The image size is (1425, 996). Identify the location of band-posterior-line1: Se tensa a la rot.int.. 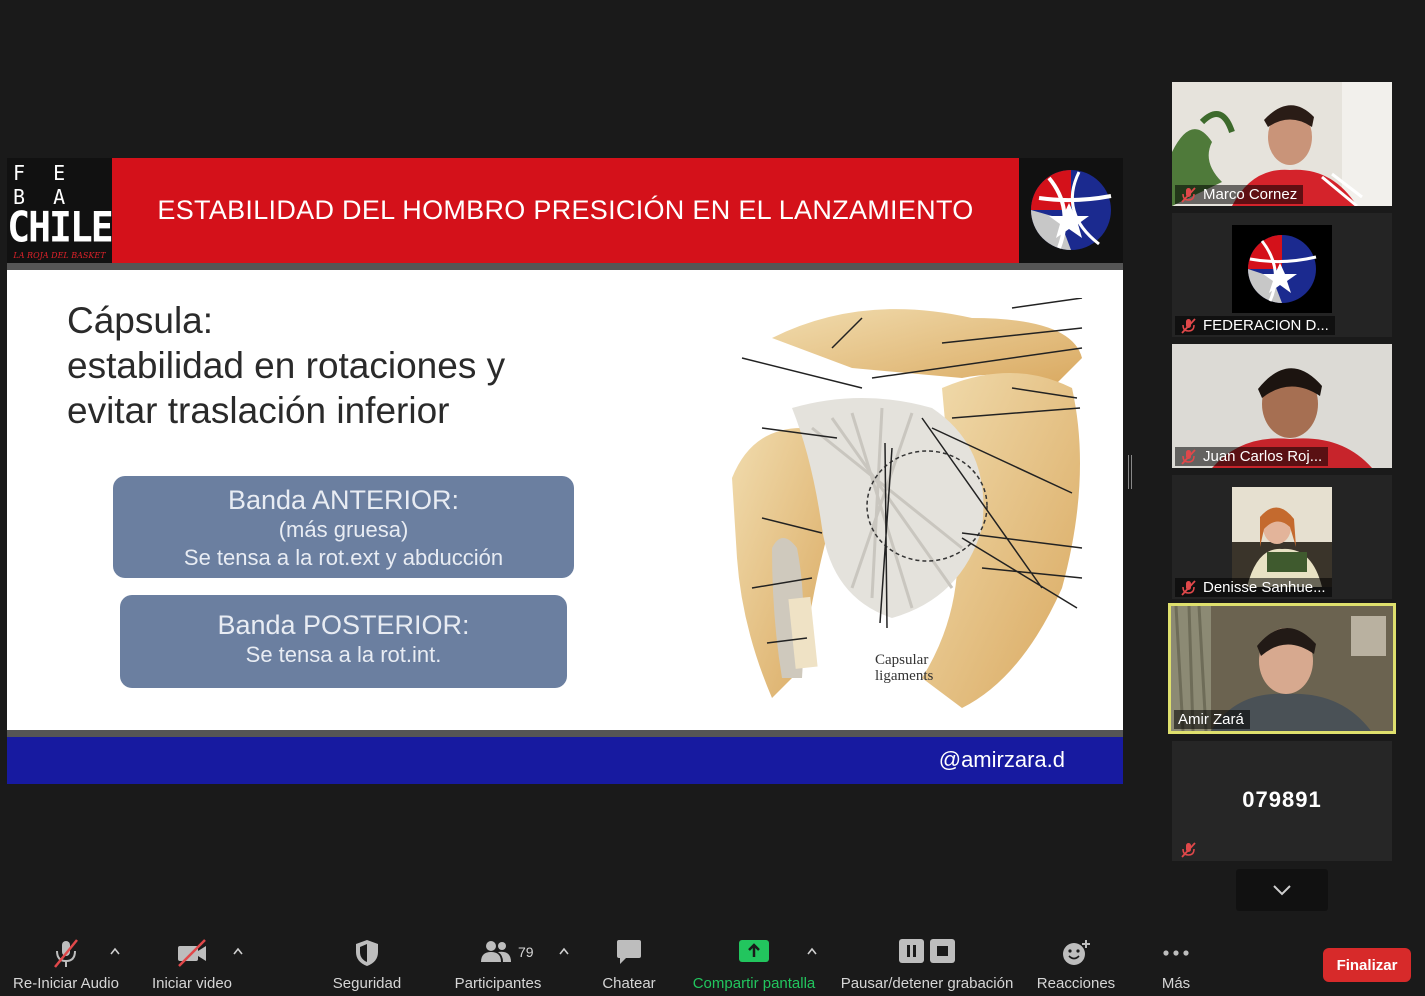
(343, 654).